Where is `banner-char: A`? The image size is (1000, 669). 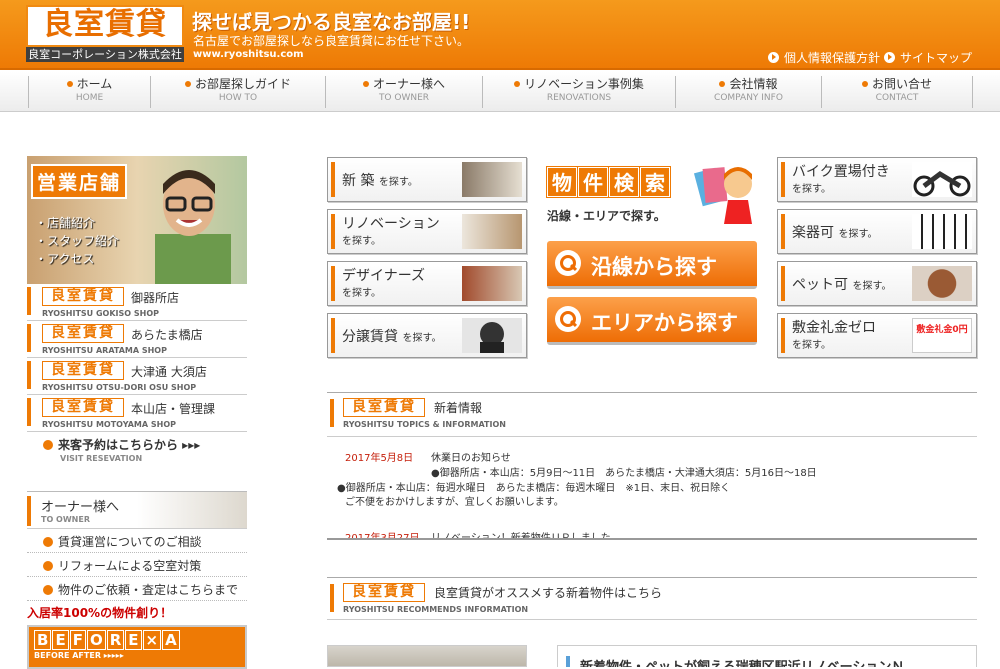 banner-char: A is located at coordinates (171, 640).